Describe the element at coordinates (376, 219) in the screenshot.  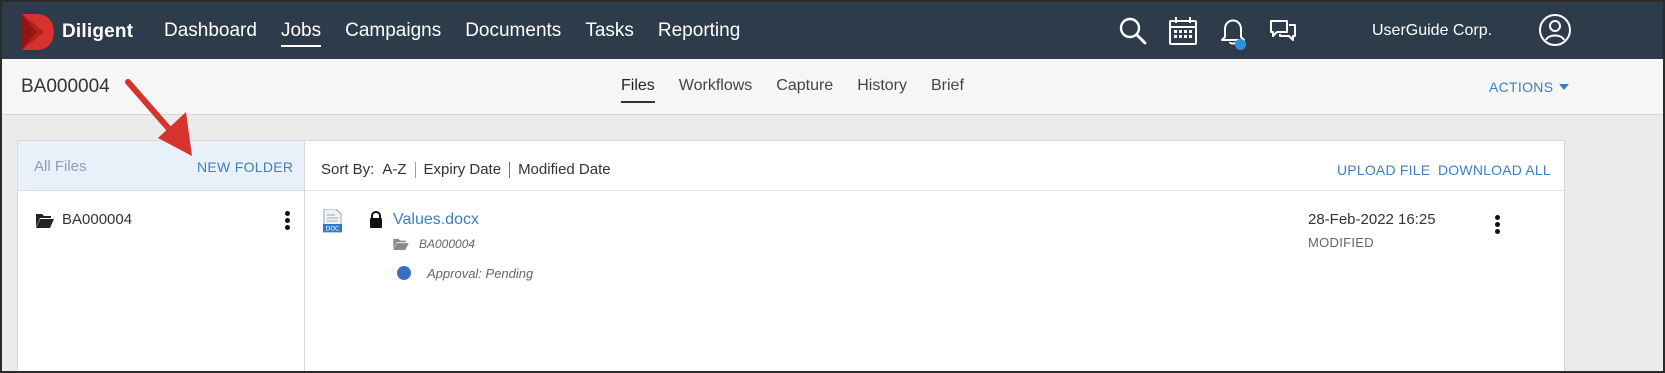
I see `lock-icon` at that location.